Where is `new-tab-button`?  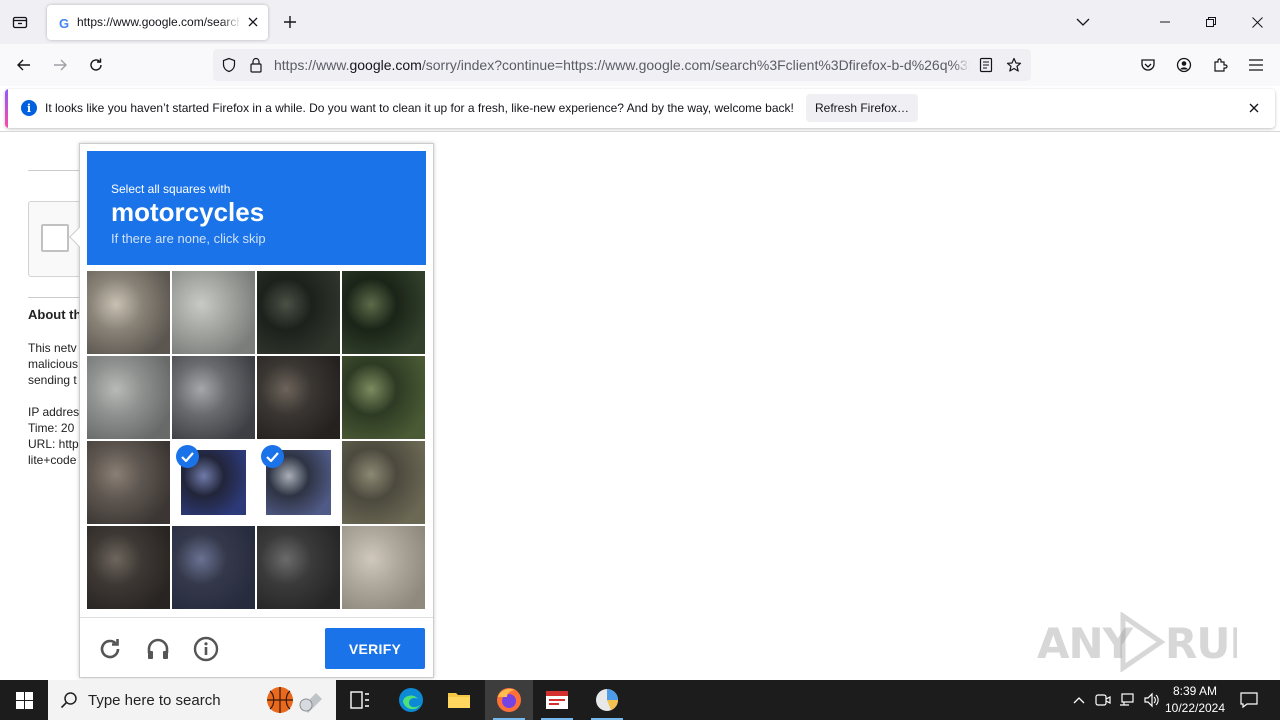 new-tab-button is located at coordinates (290, 22).